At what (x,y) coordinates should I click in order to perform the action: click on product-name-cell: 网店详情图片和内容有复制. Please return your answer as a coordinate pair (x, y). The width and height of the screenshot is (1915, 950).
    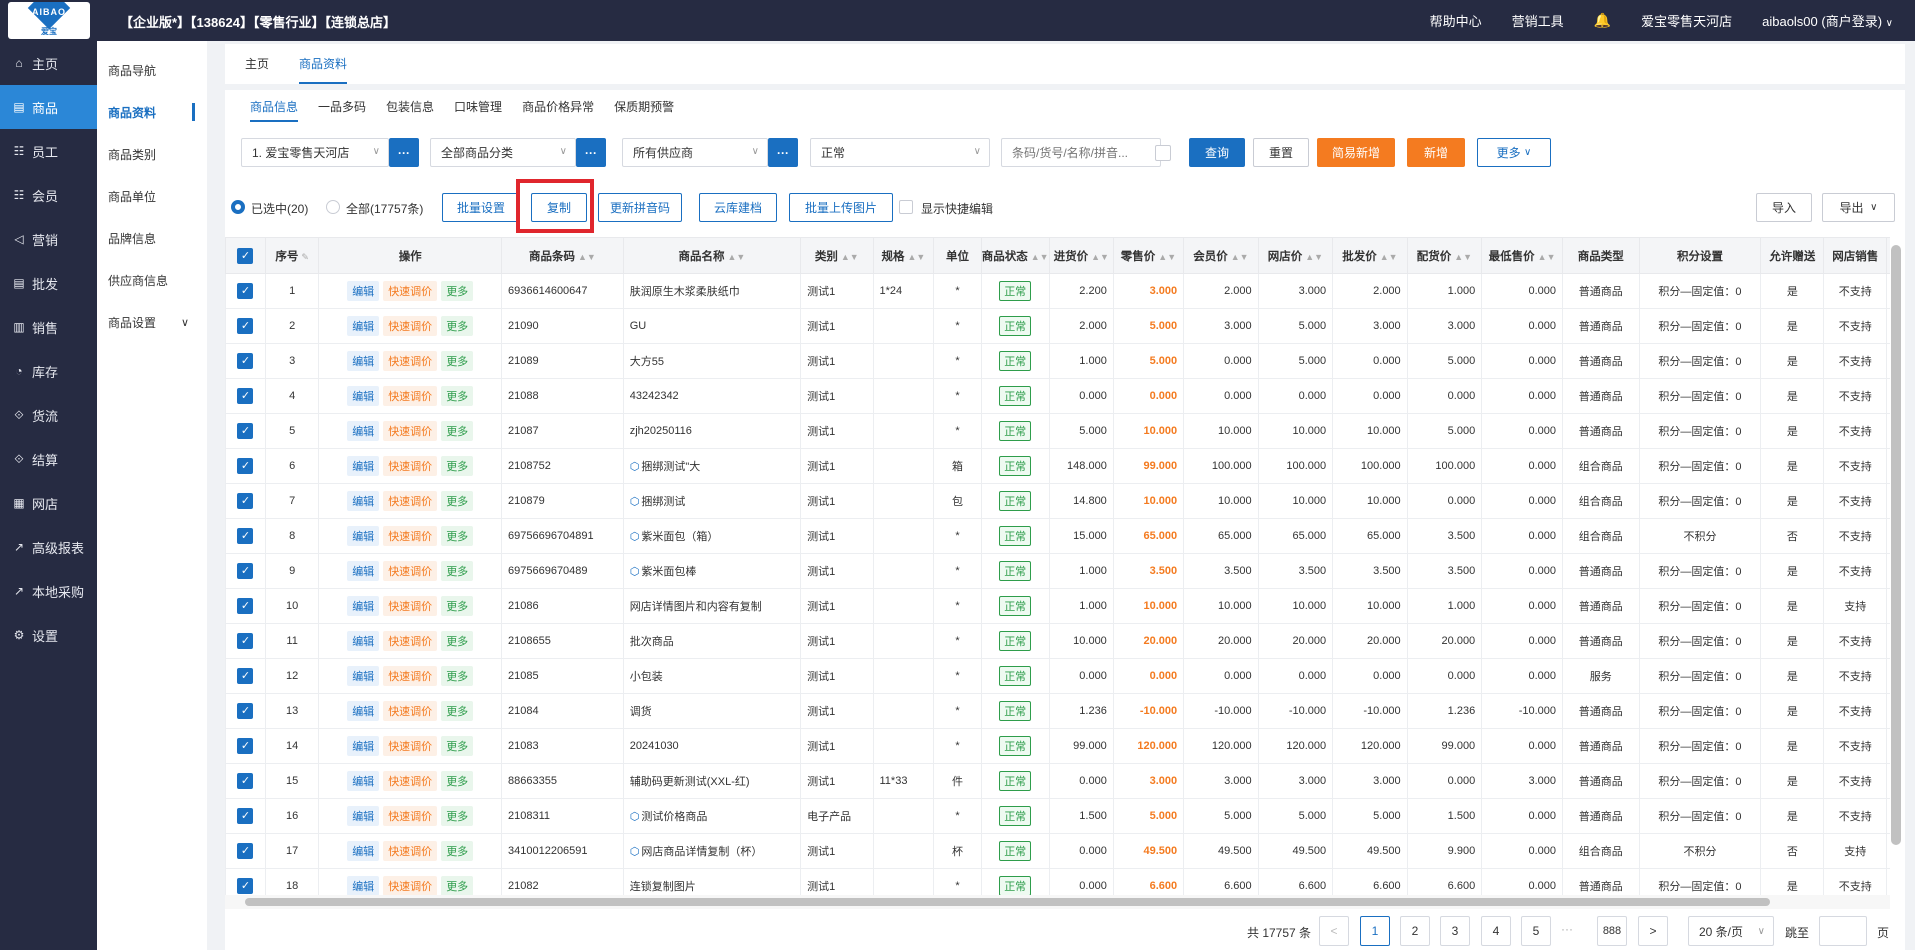
    Looking at the image, I should click on (712, 606).